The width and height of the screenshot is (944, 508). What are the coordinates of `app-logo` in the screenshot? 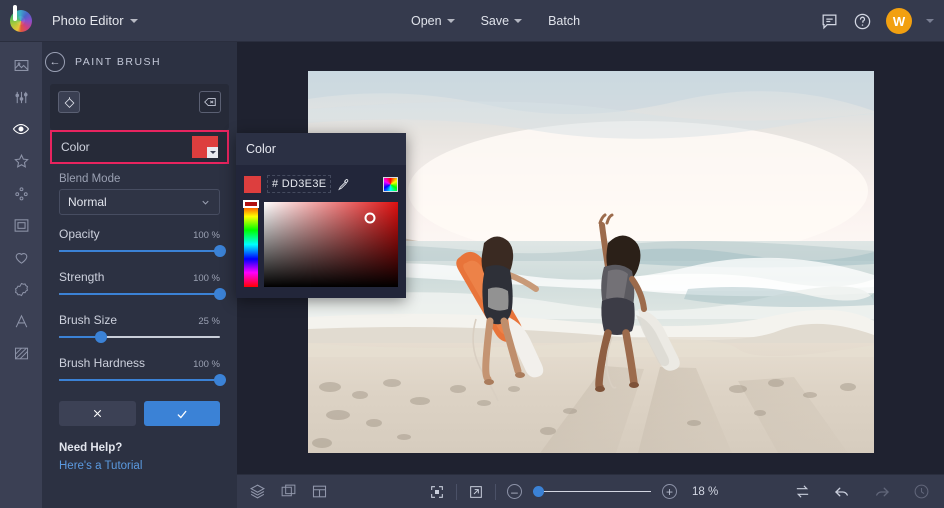 It's located at (21, 21).